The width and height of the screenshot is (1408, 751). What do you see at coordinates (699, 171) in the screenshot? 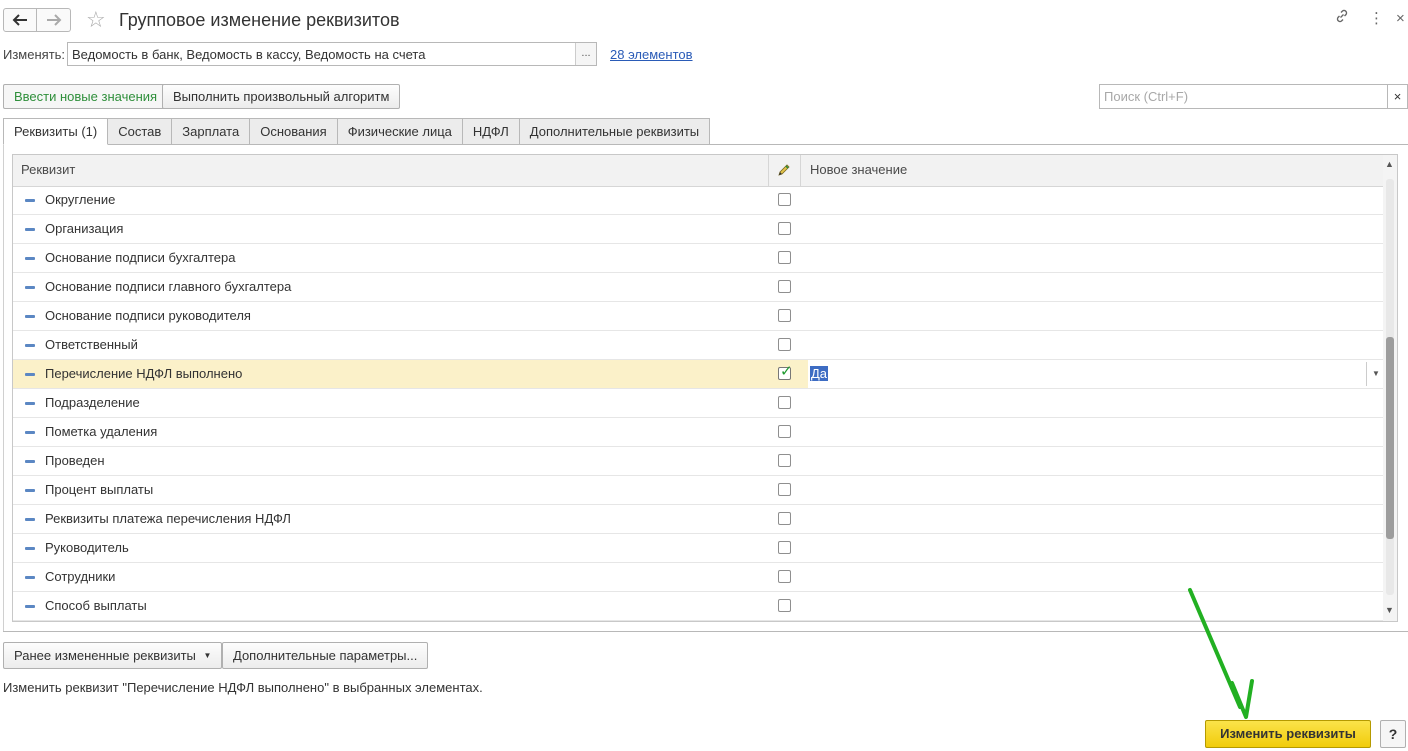
I see `table-header: Реквизит Новое значение` at bounding box center [699, 171].